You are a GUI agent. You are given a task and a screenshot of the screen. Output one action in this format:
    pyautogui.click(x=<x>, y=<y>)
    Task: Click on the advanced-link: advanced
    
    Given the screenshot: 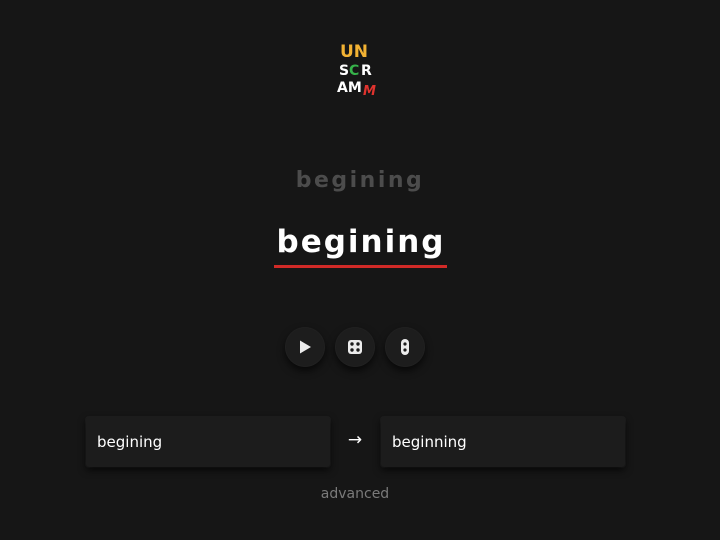 What is the action you would take?
    pyautogui.click(x=355, y=494)
    